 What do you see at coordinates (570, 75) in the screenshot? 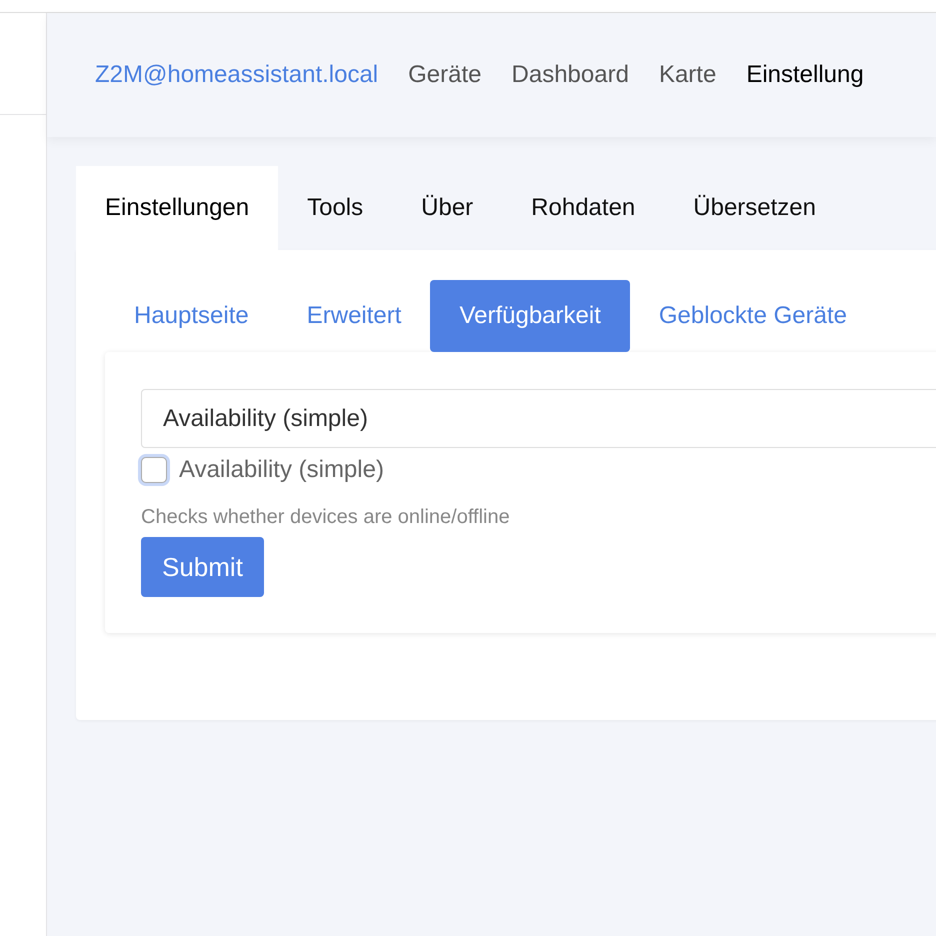
I see `nav-link: Dashboard` at bounding box center [570, 75].